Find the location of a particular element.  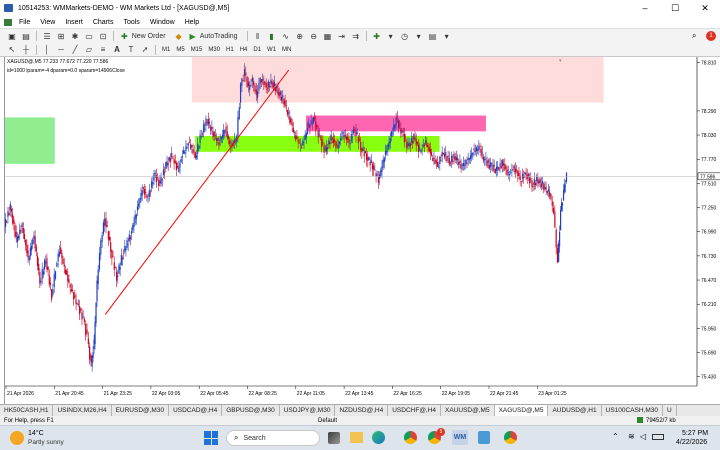

label-icon: T is located at coordinates (131, 50).